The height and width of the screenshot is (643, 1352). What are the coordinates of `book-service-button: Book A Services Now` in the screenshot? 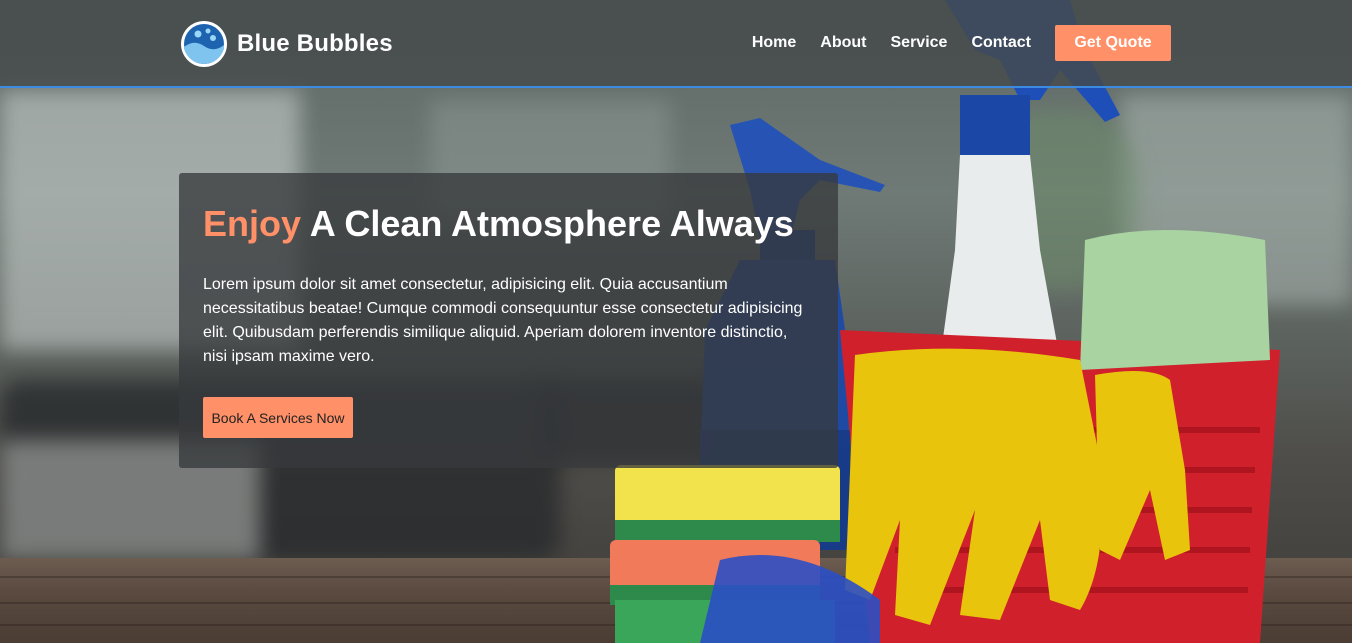 It's located at (278, 417).